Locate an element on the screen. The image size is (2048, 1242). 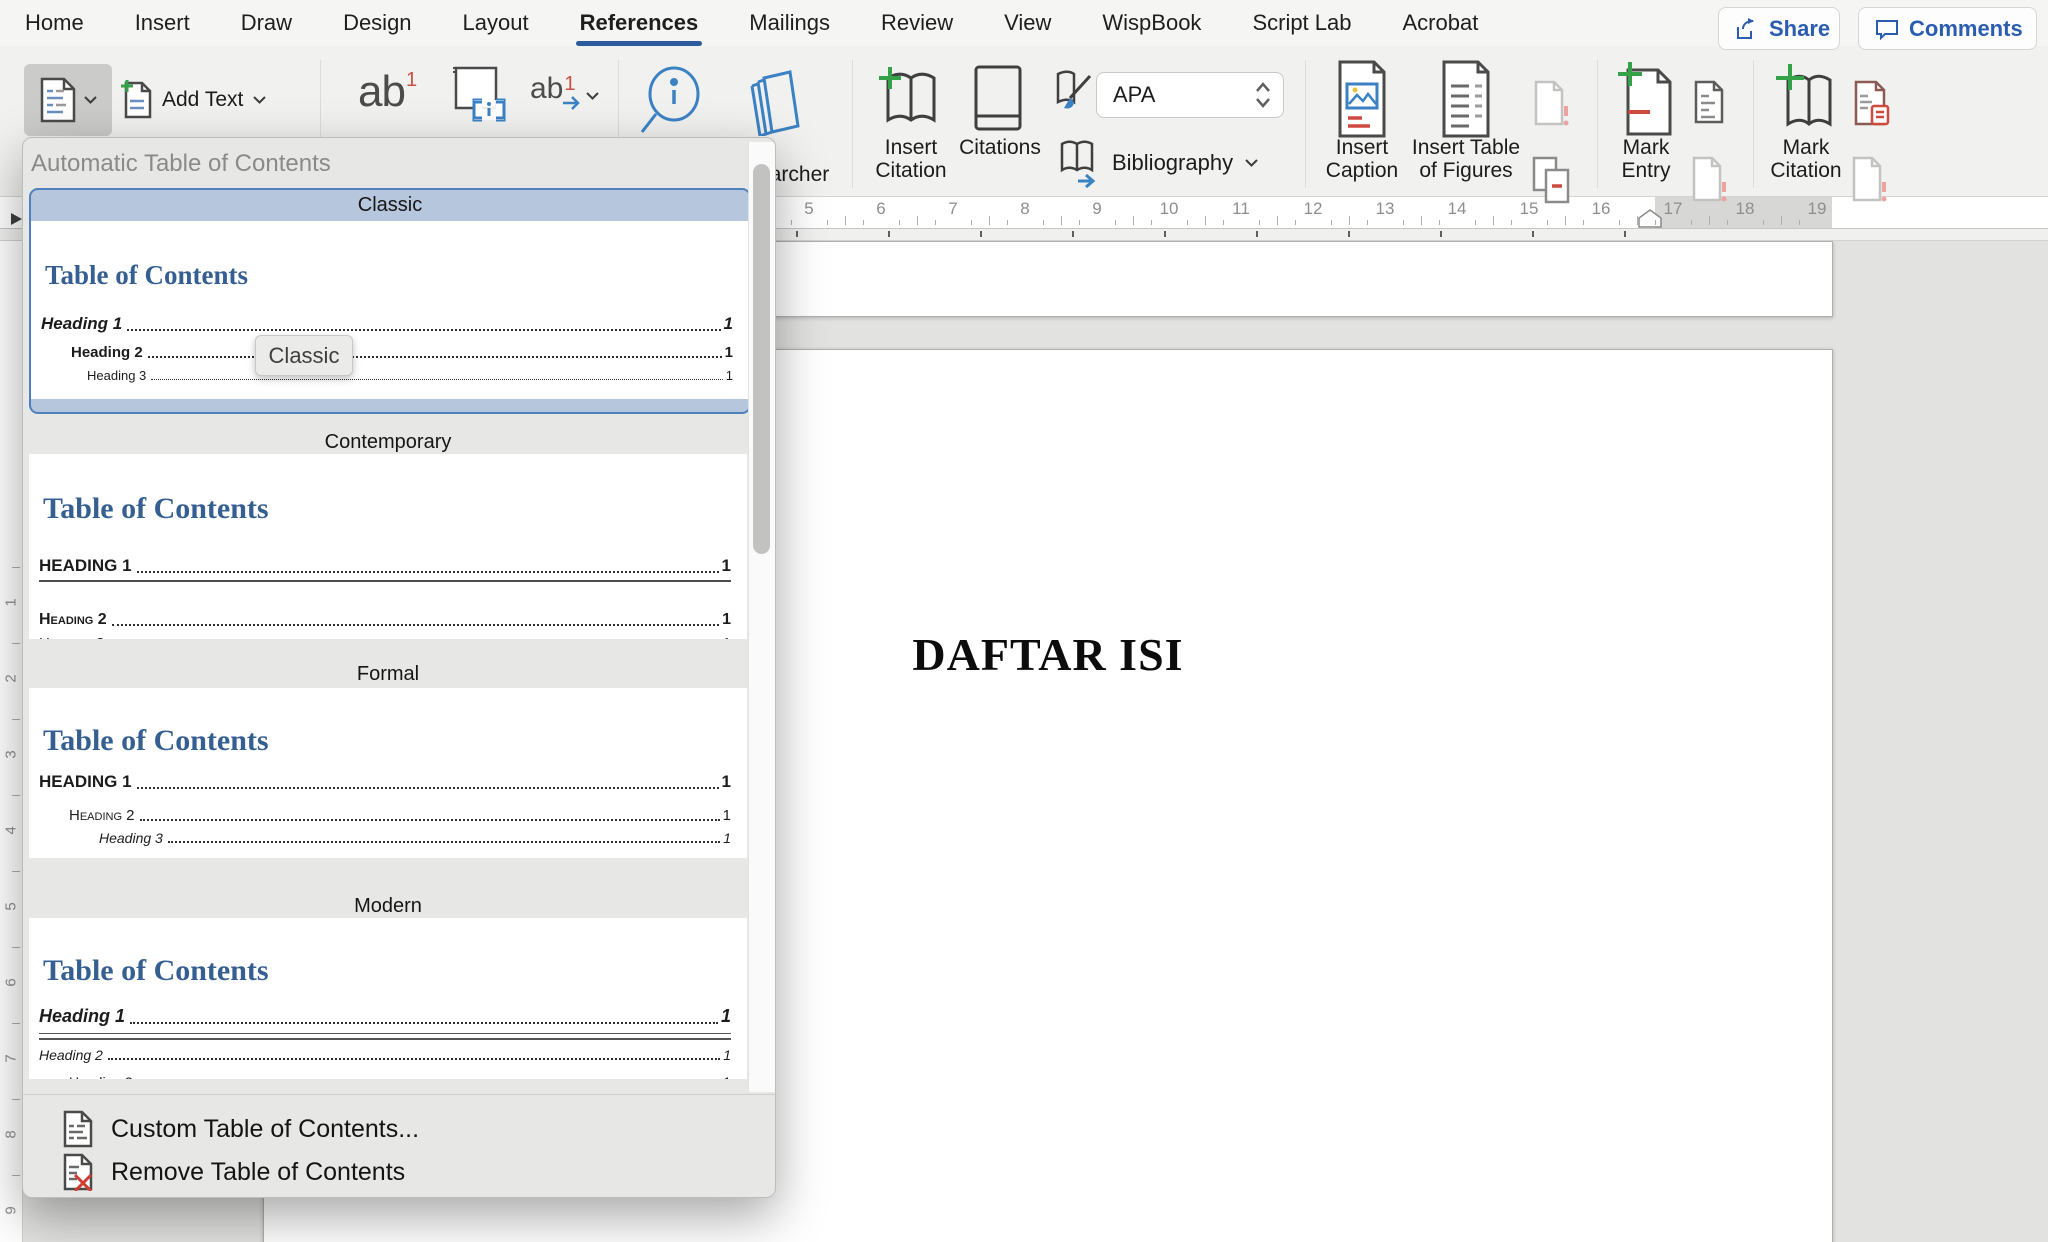
menu-tab-view: View is located at coordinates (1027, 23).